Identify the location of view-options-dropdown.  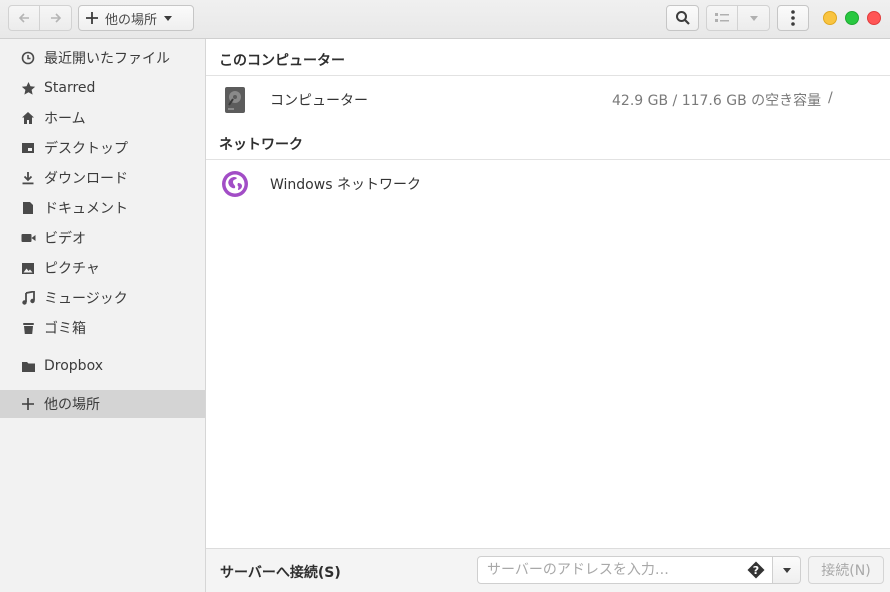
(754, 18).